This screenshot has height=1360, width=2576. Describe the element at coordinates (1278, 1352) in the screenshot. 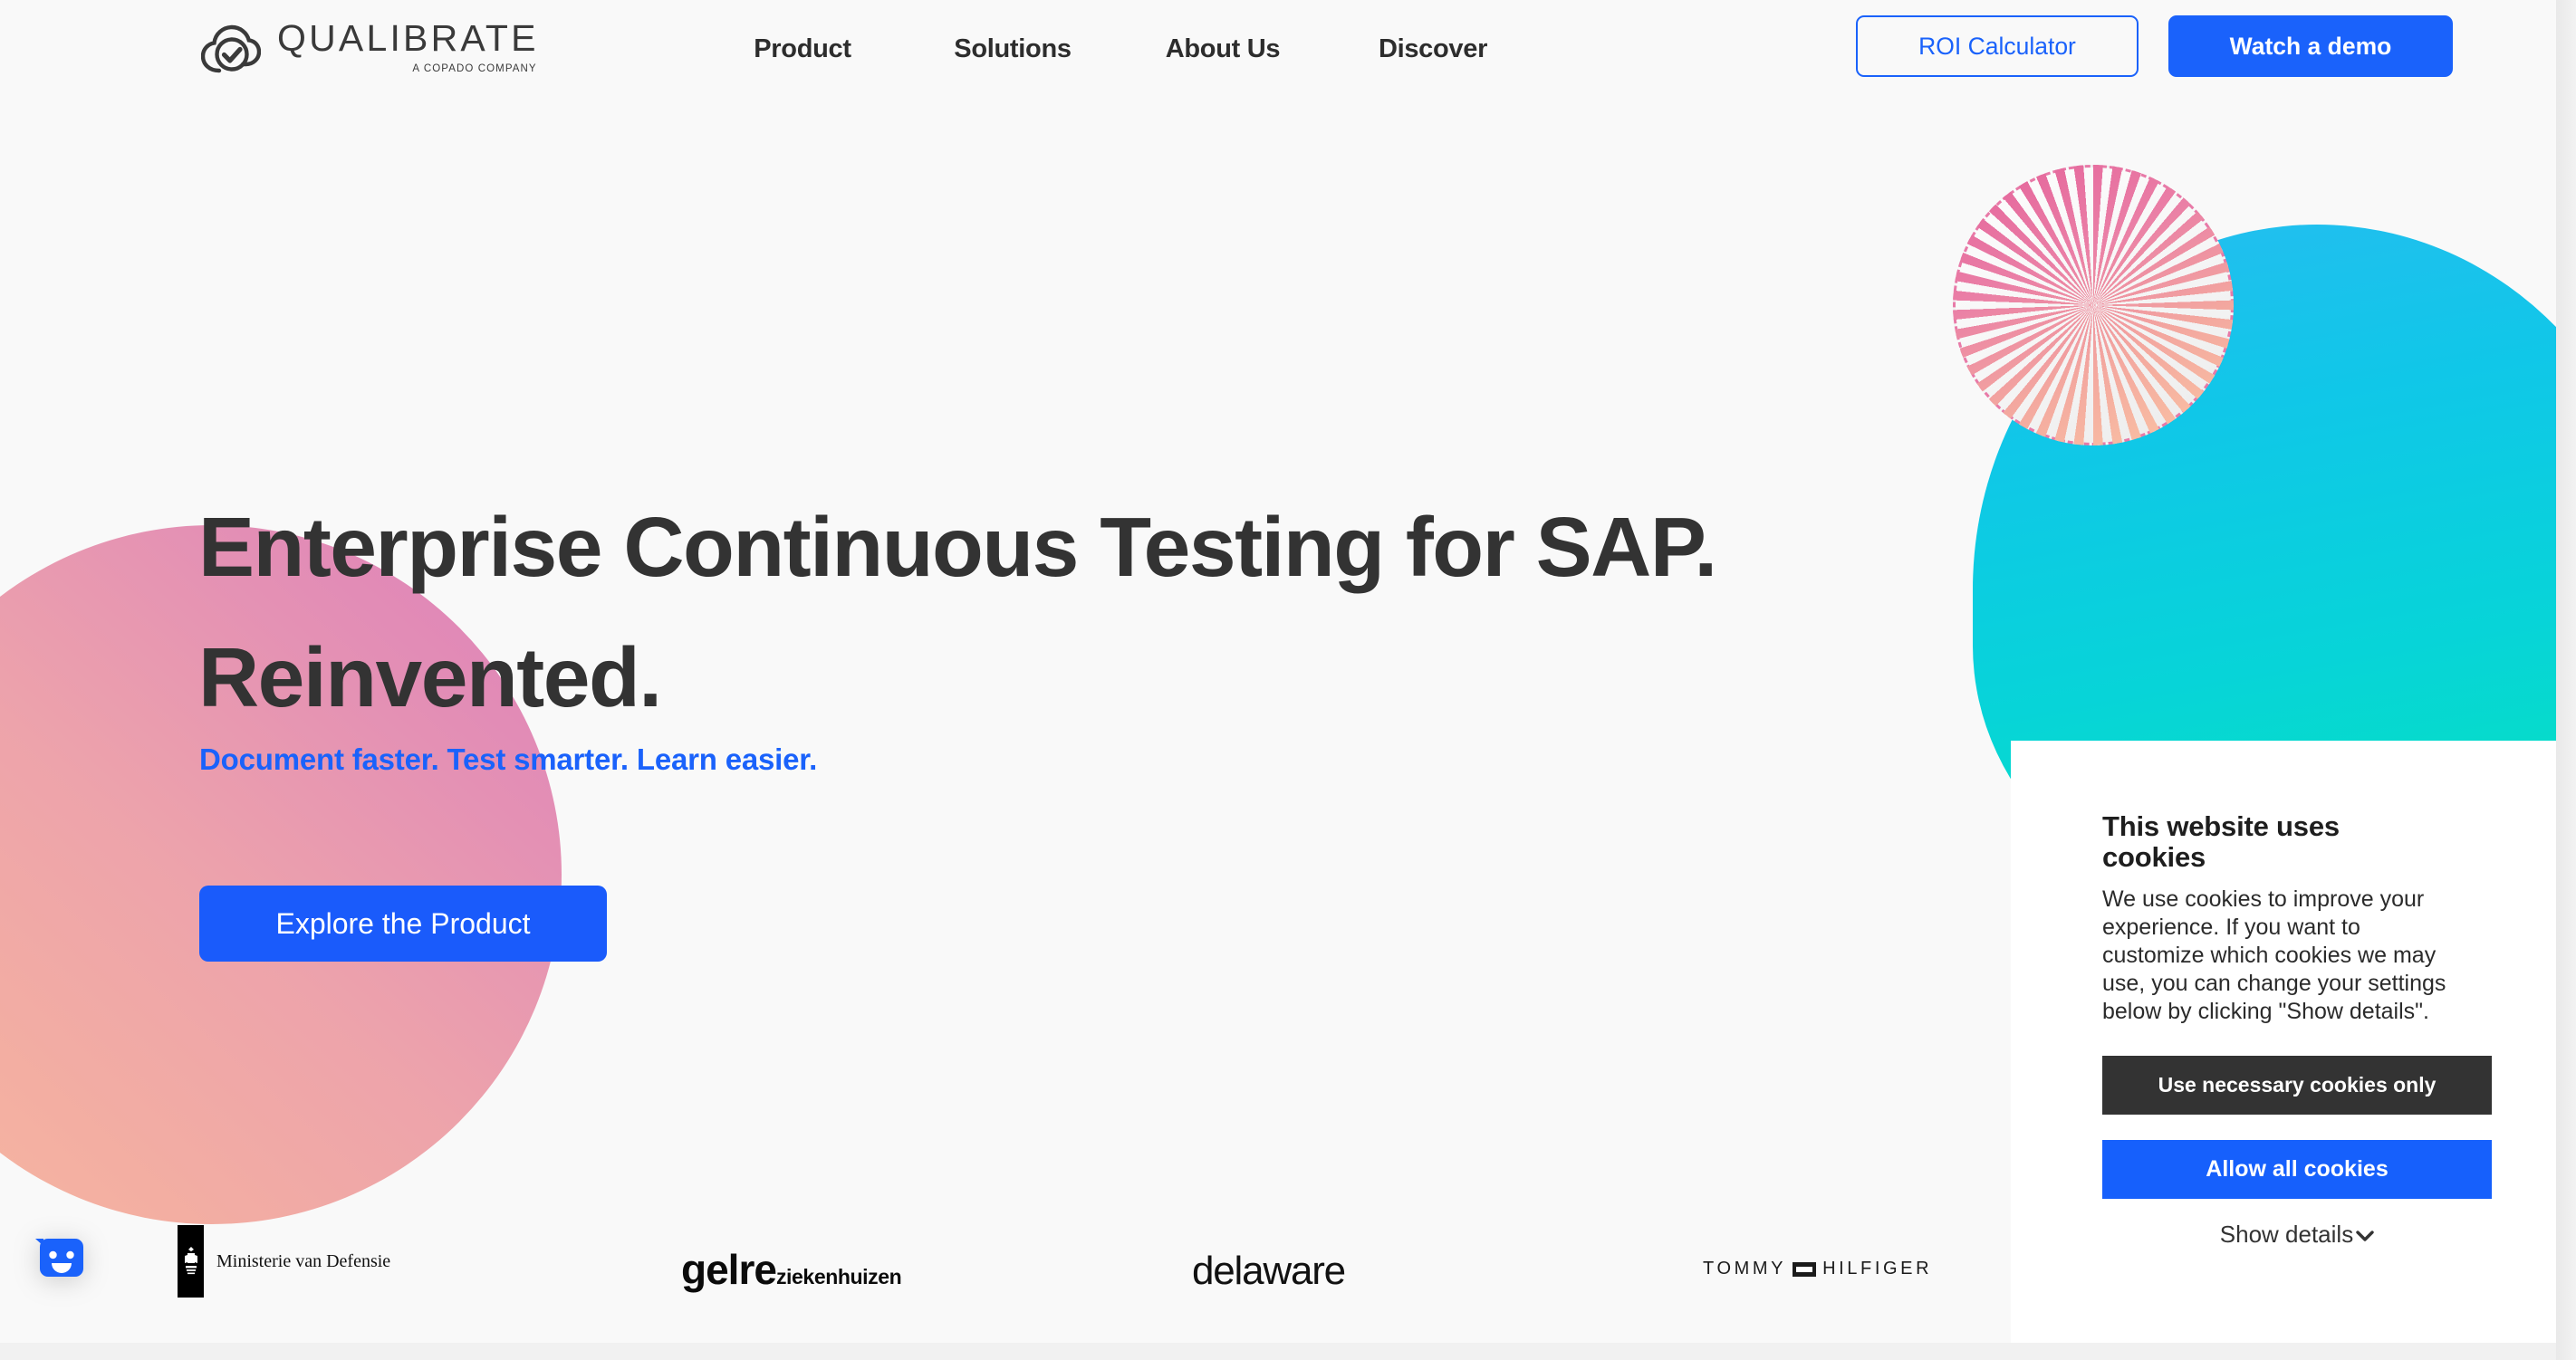

I see `page-bottom-edge` at that location.